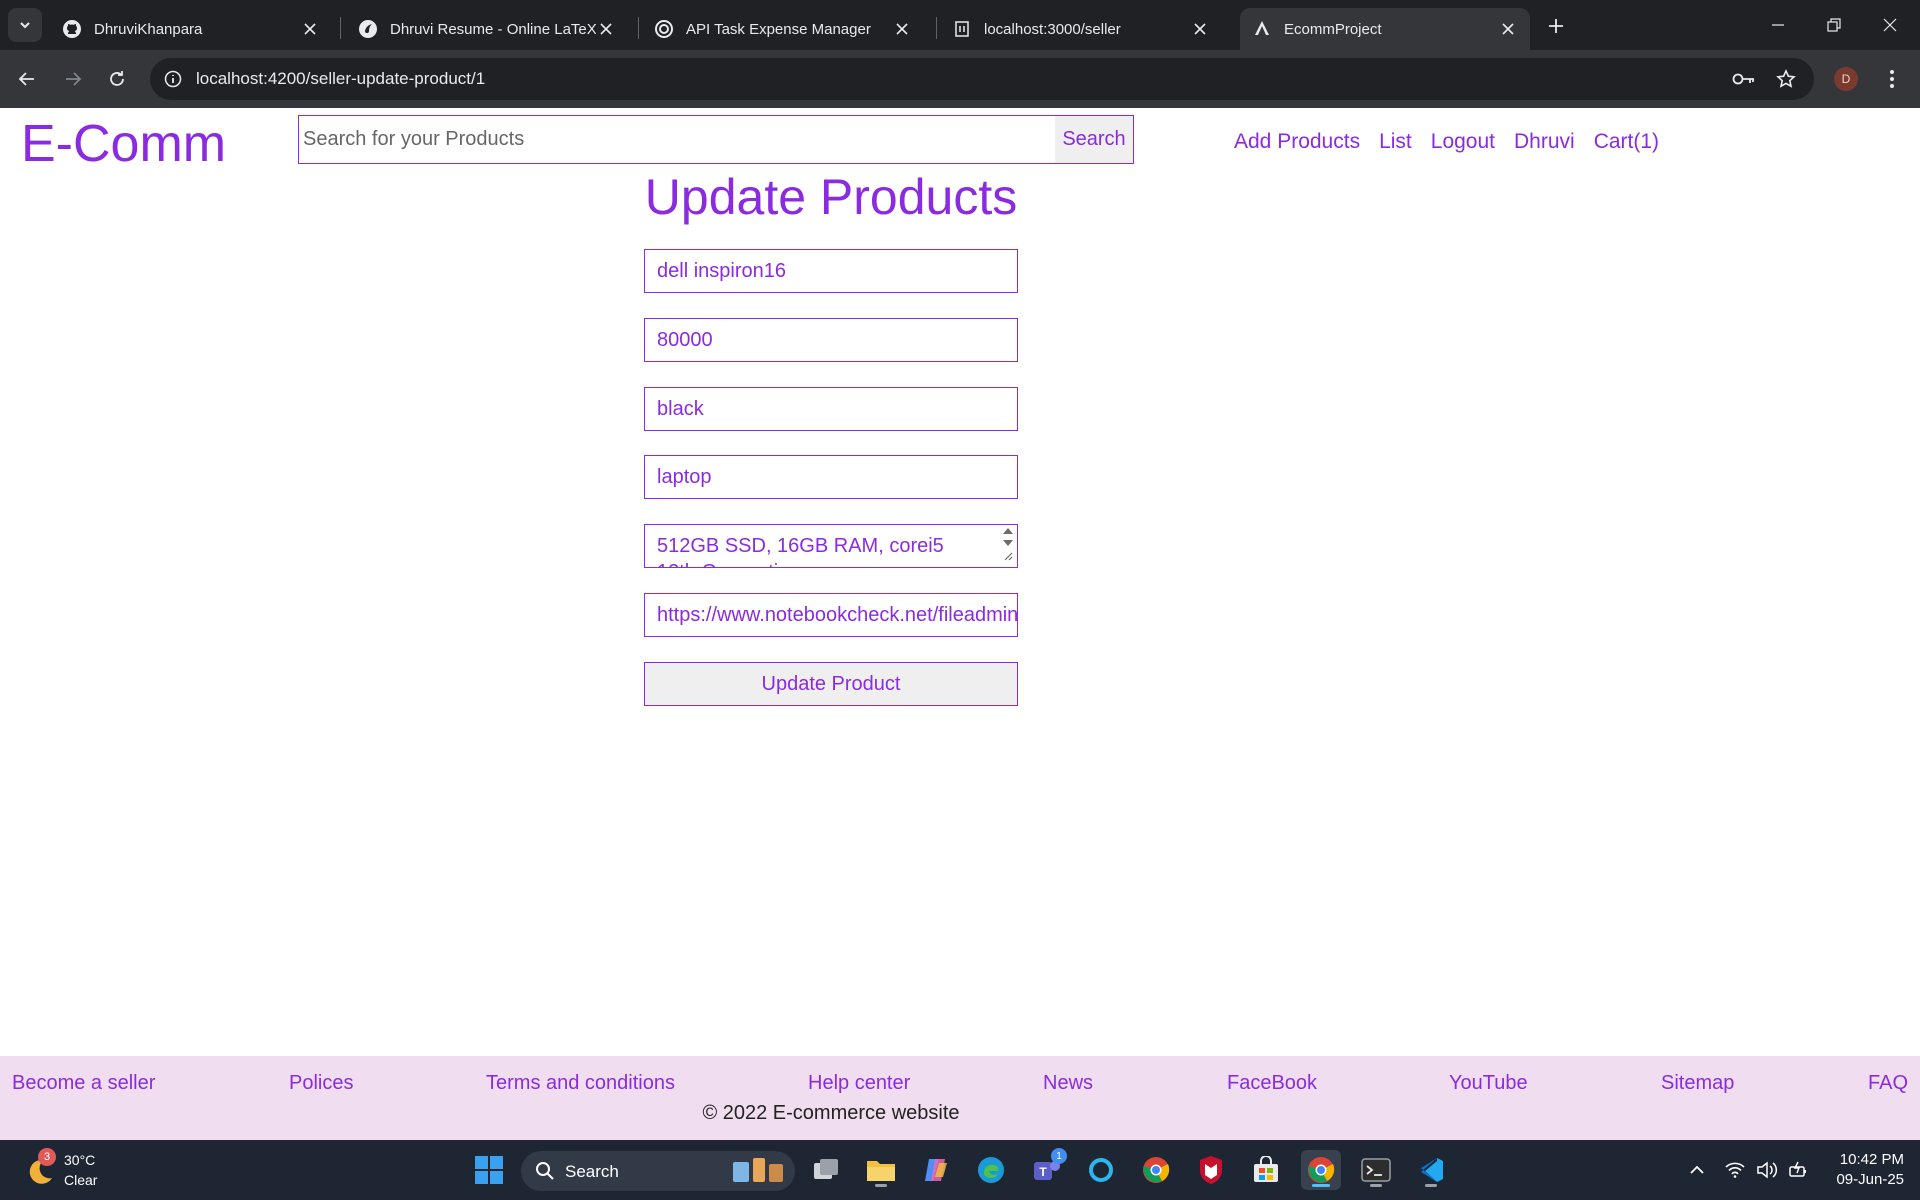 The width and height of the screenshot is (1920, 1200). I want to click on weather-badge: 3, so click(47, 1157).